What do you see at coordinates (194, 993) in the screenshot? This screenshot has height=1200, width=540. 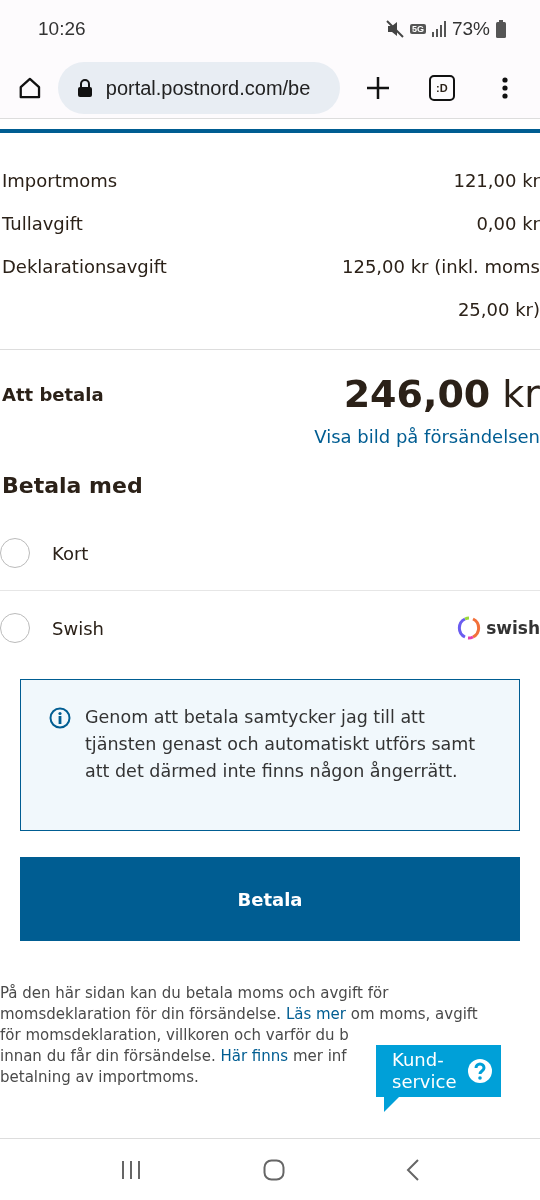 I see `footer-text-line: På den här sidan kan du betala moms och avgift för` at bounding box center [194, 993].